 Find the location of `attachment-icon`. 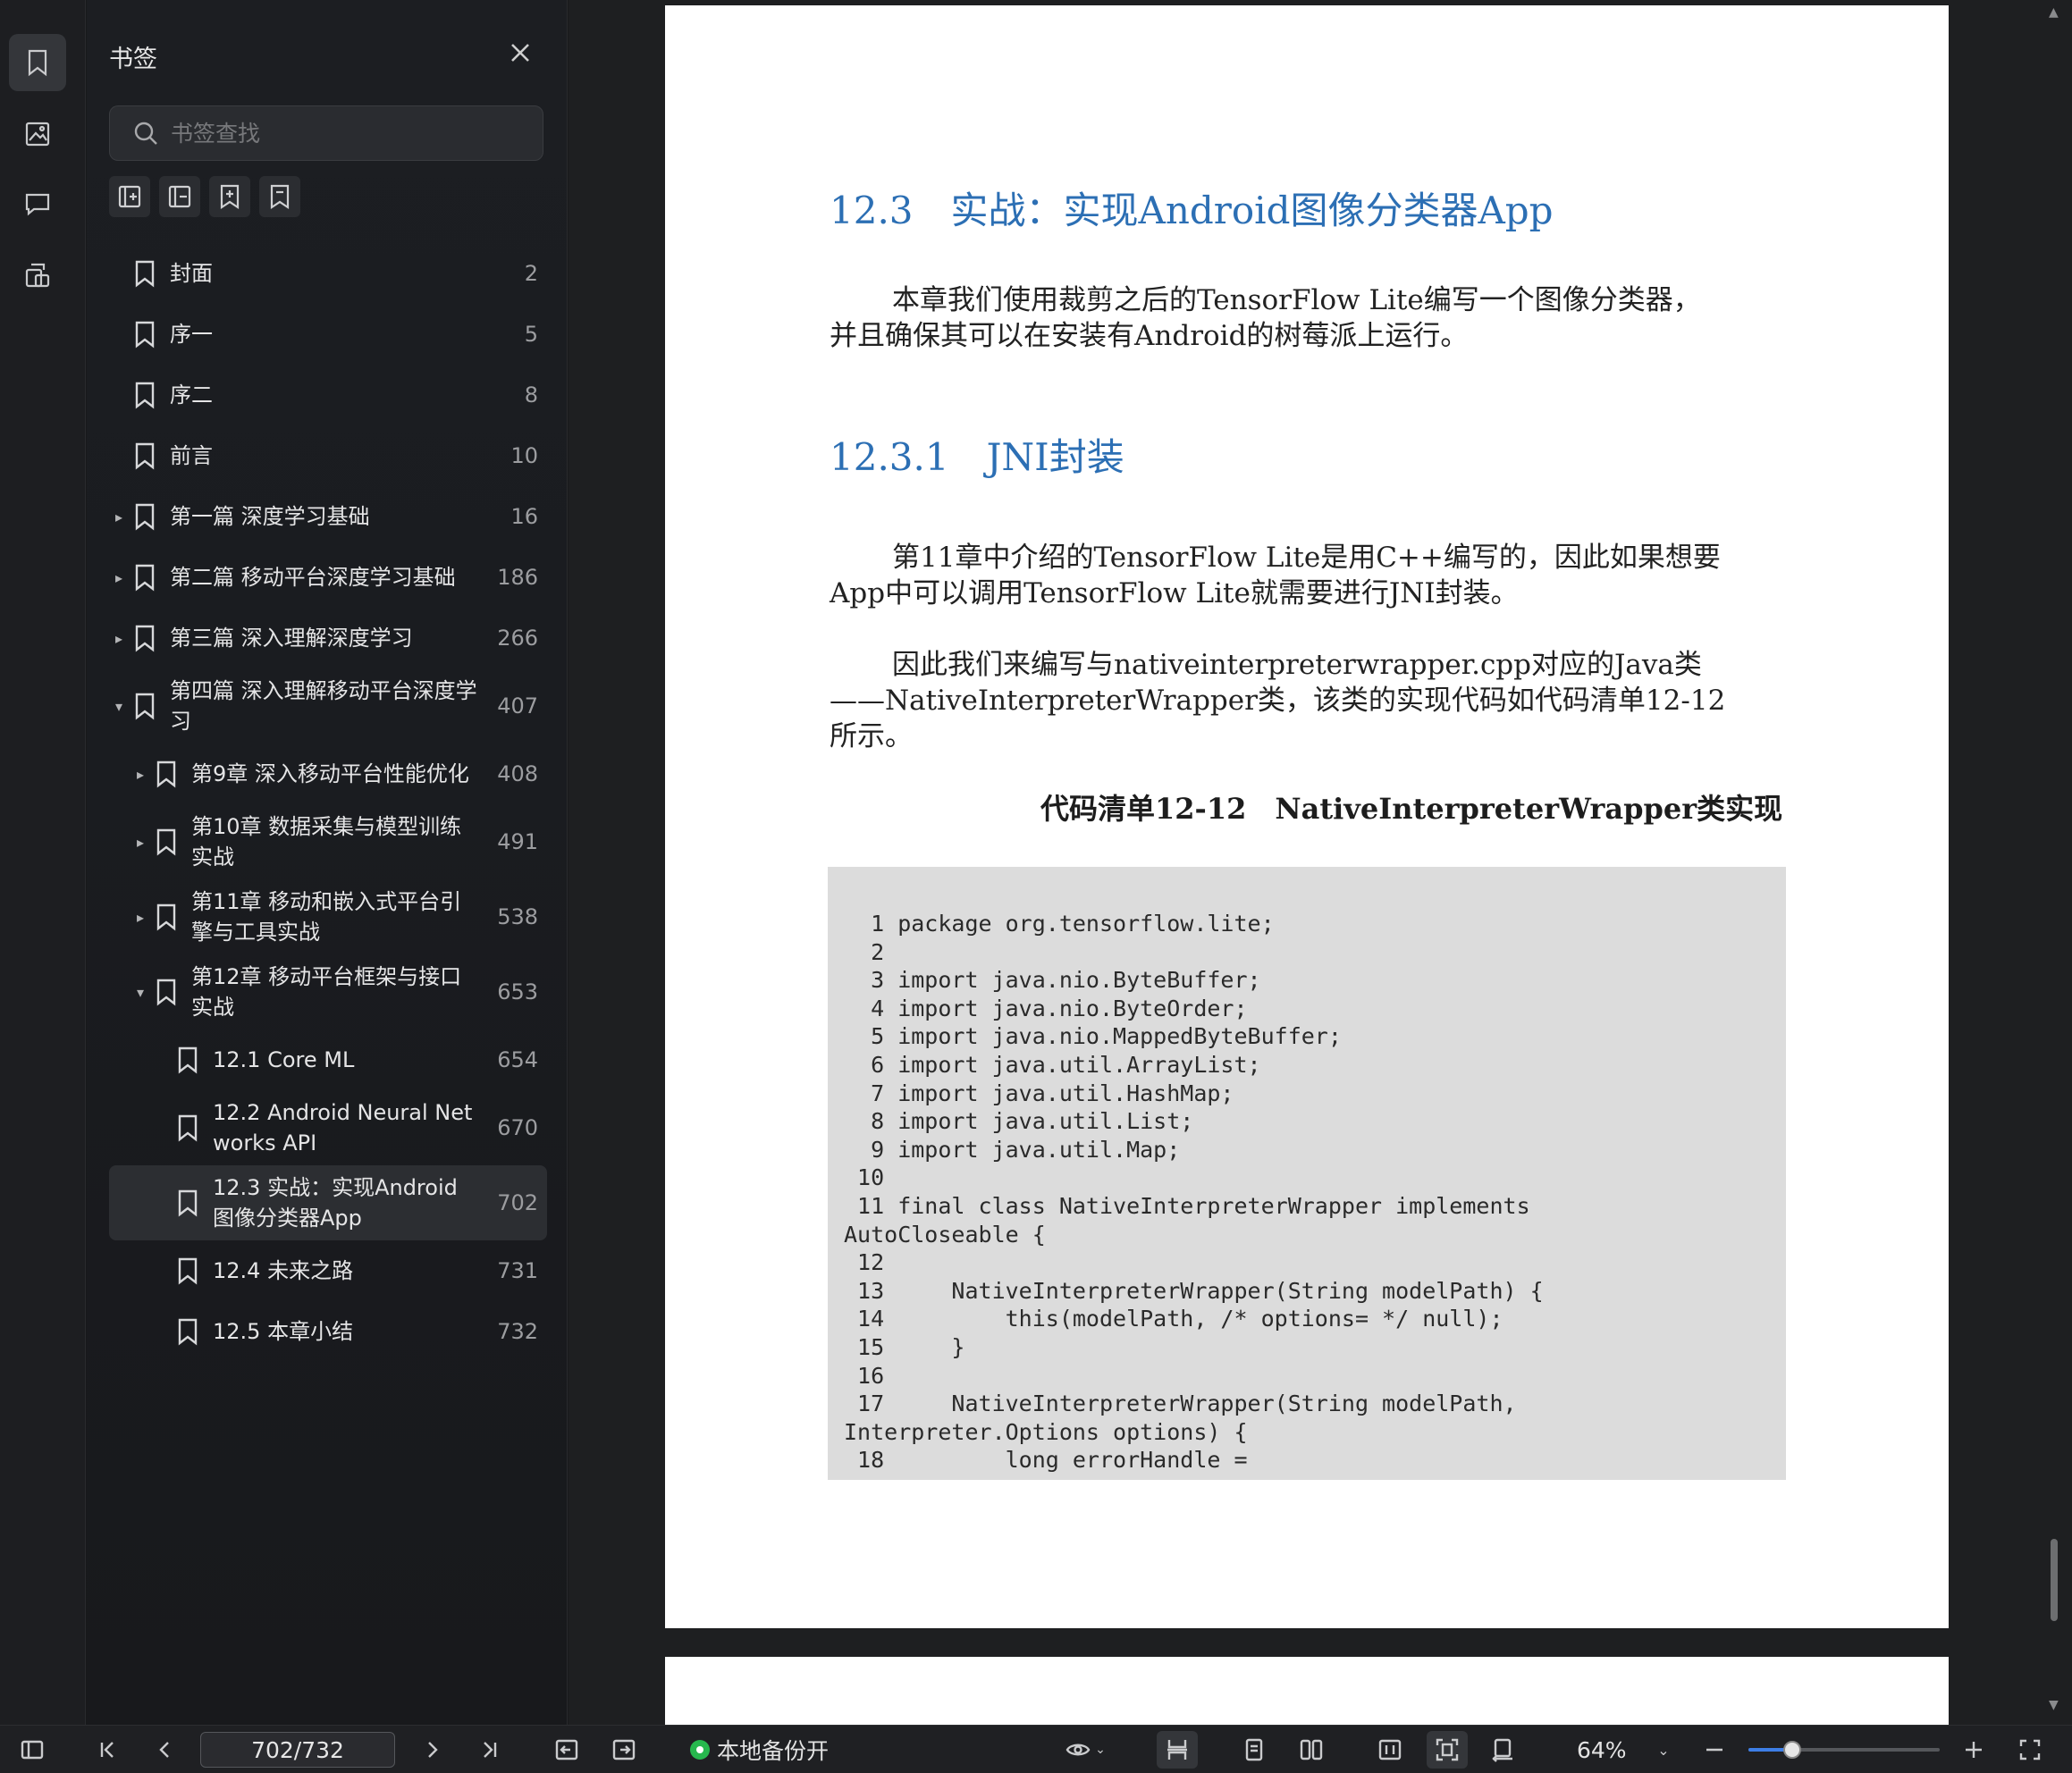

attachment-icon is located at coordinates (37, 275).